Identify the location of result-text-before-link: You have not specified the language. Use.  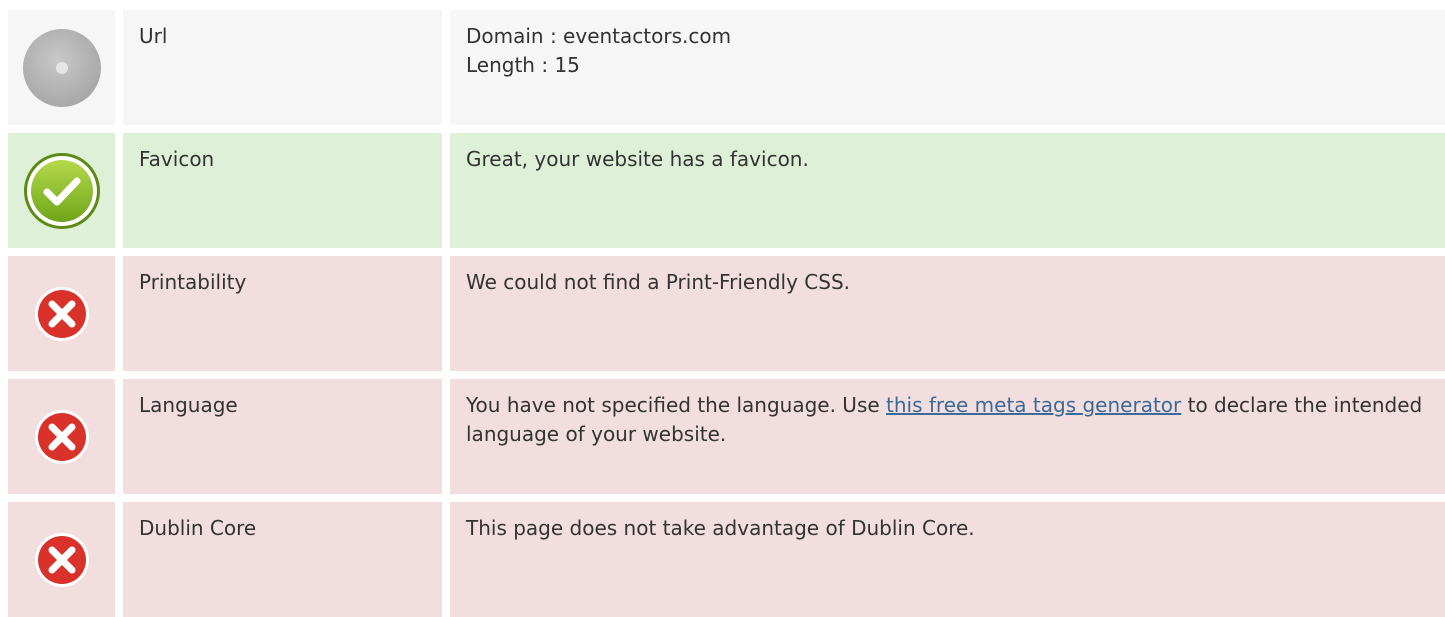
(676, 405).